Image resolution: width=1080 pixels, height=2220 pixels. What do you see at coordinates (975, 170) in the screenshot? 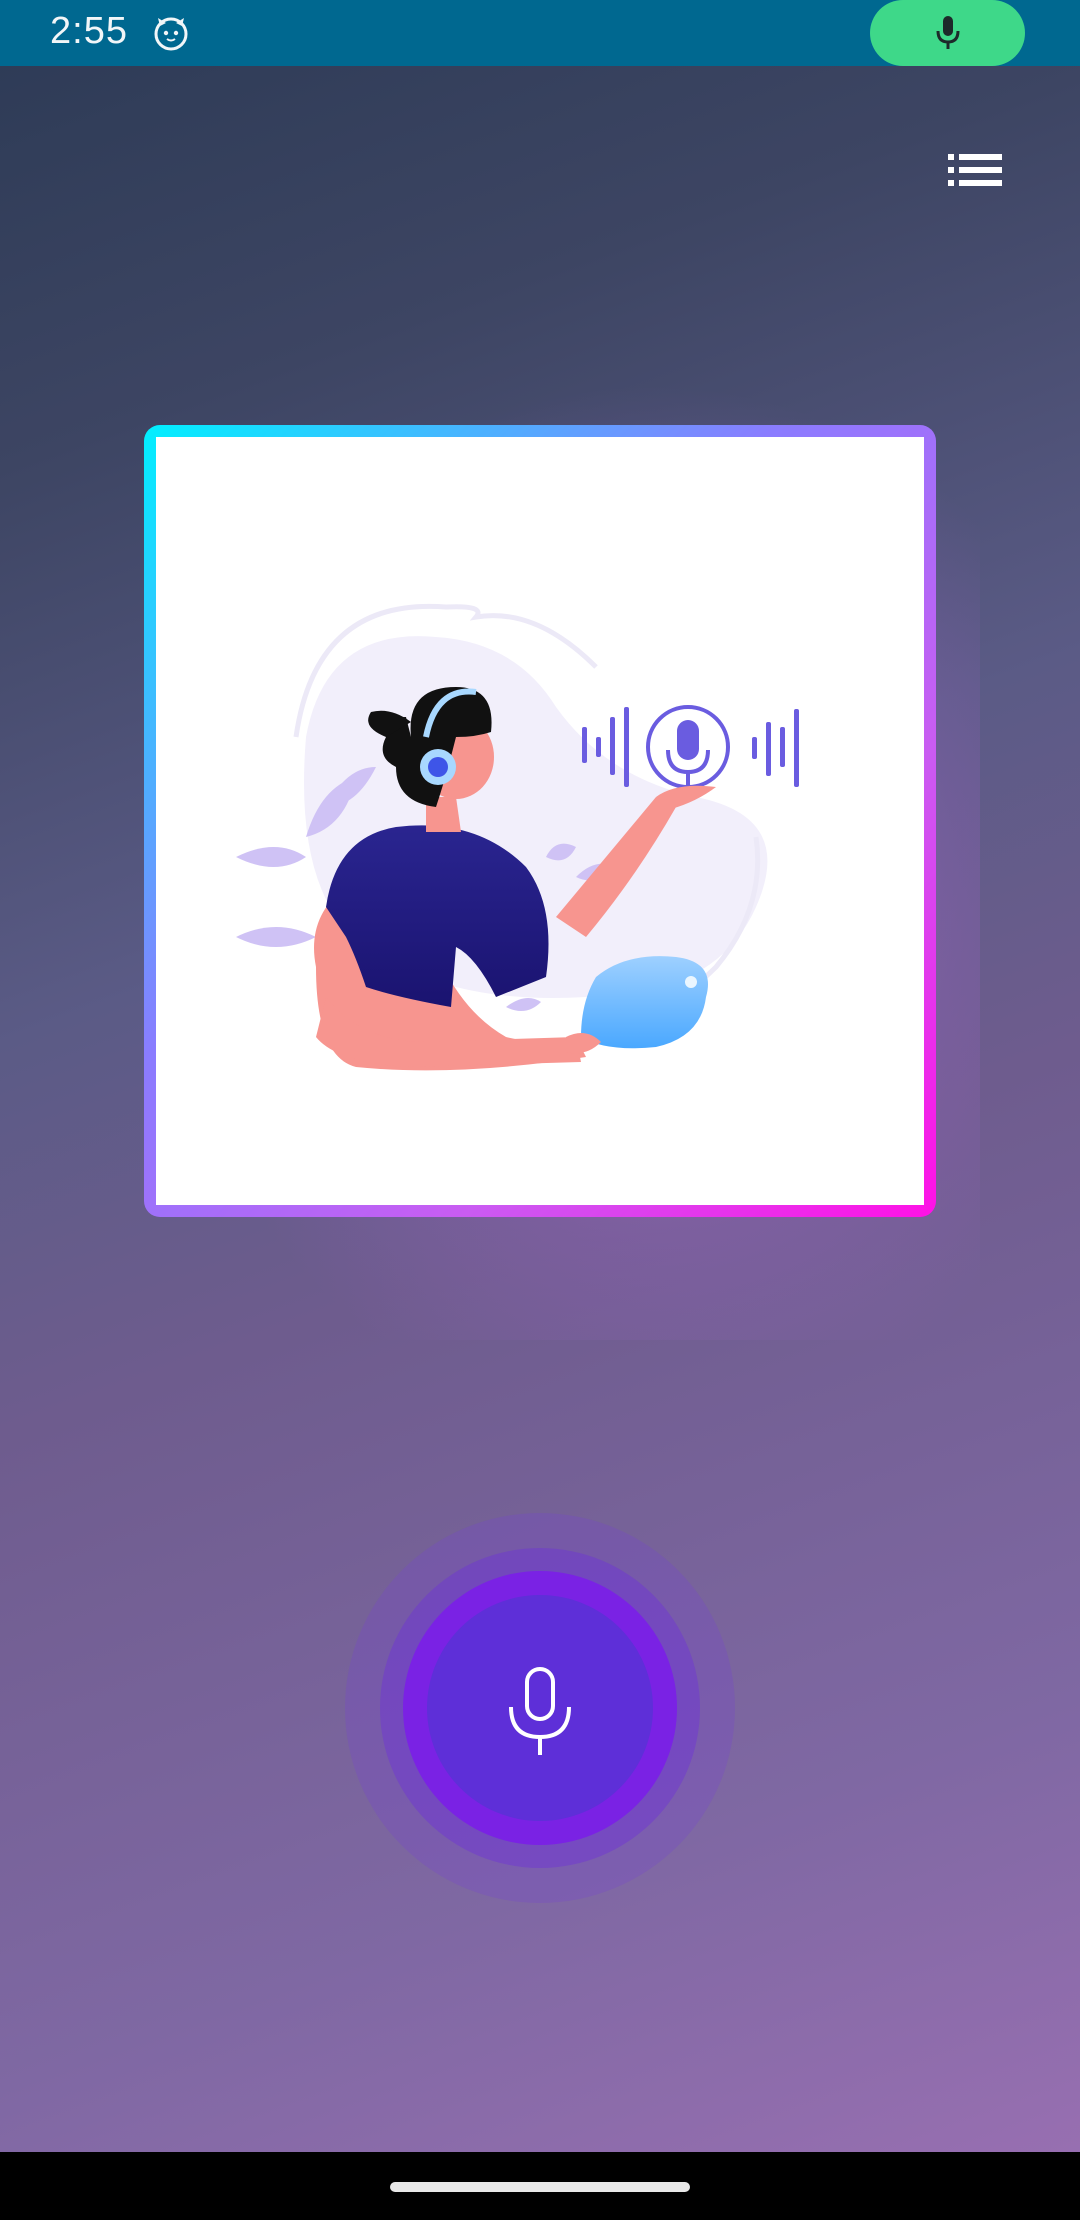
I see `list-icon` at bounding box center [975, 170].